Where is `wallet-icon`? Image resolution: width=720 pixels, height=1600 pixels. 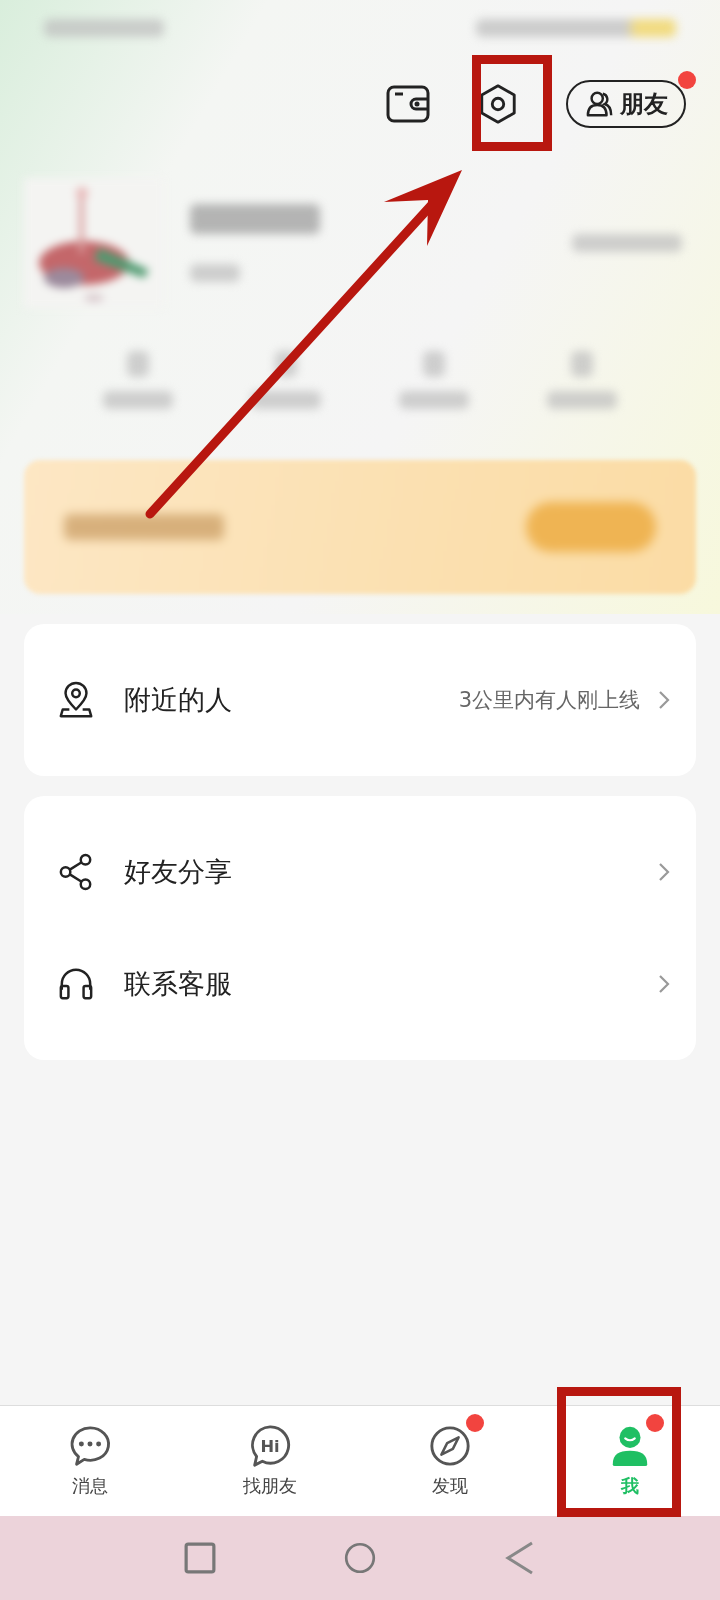 wallet-icon is located at coordinates (408, 104).